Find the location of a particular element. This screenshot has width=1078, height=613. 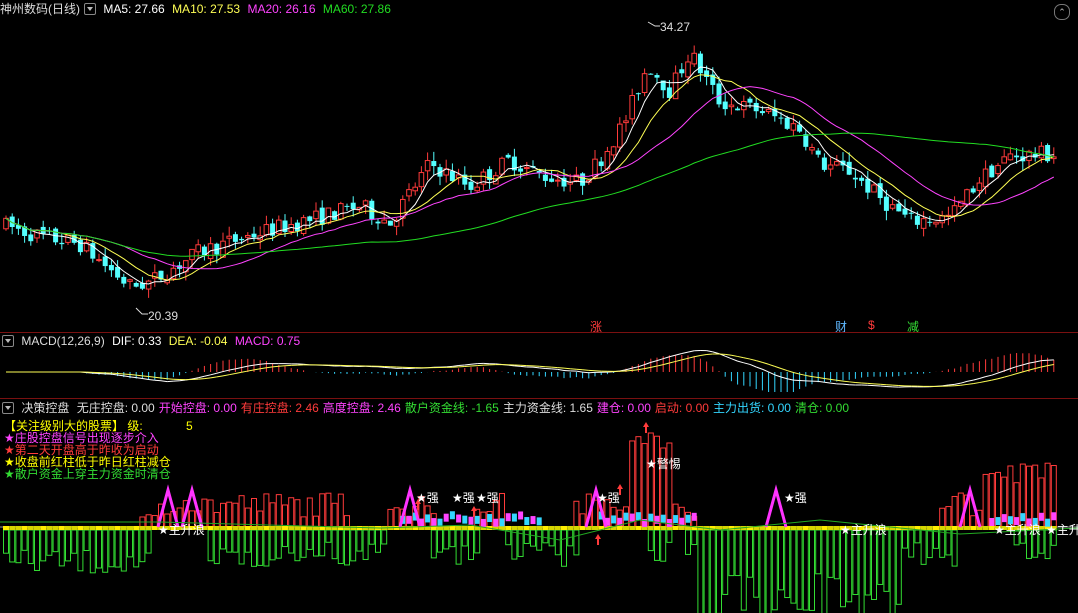

indicator-item: 主力资金线: 1.65 is located at coordinates (547, 408).